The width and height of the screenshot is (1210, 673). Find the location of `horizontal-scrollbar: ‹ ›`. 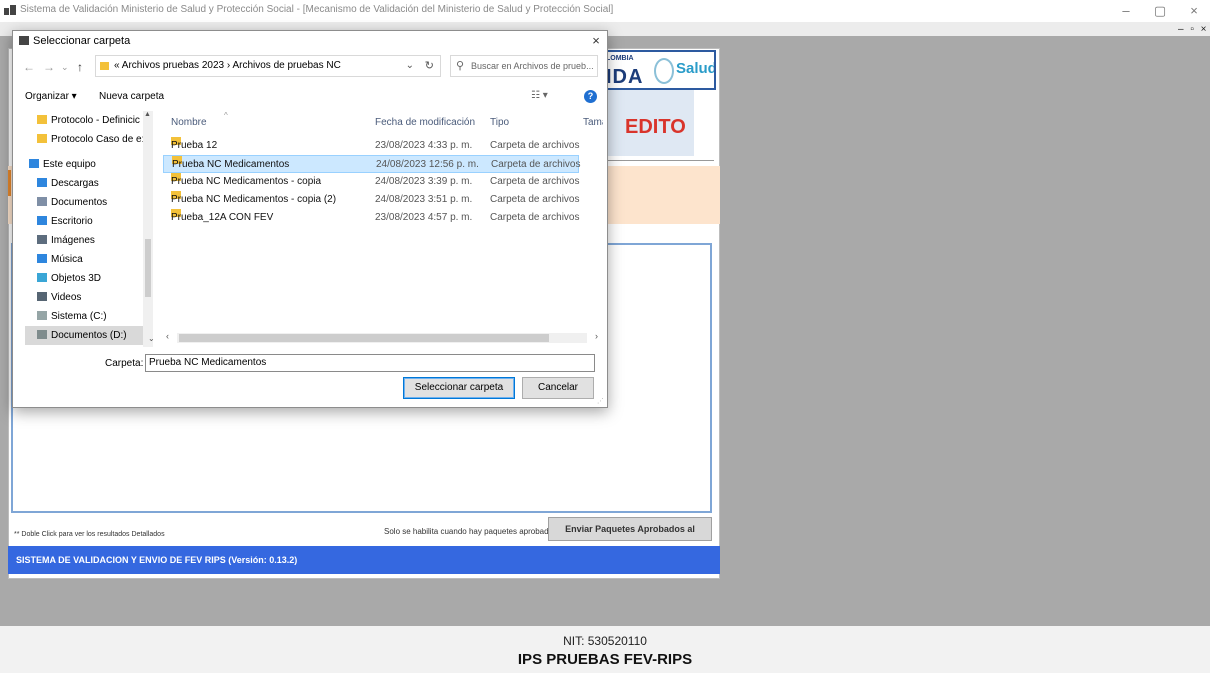

horizontal-scrollbar: ‹ › is located at coordinates (385, 338).